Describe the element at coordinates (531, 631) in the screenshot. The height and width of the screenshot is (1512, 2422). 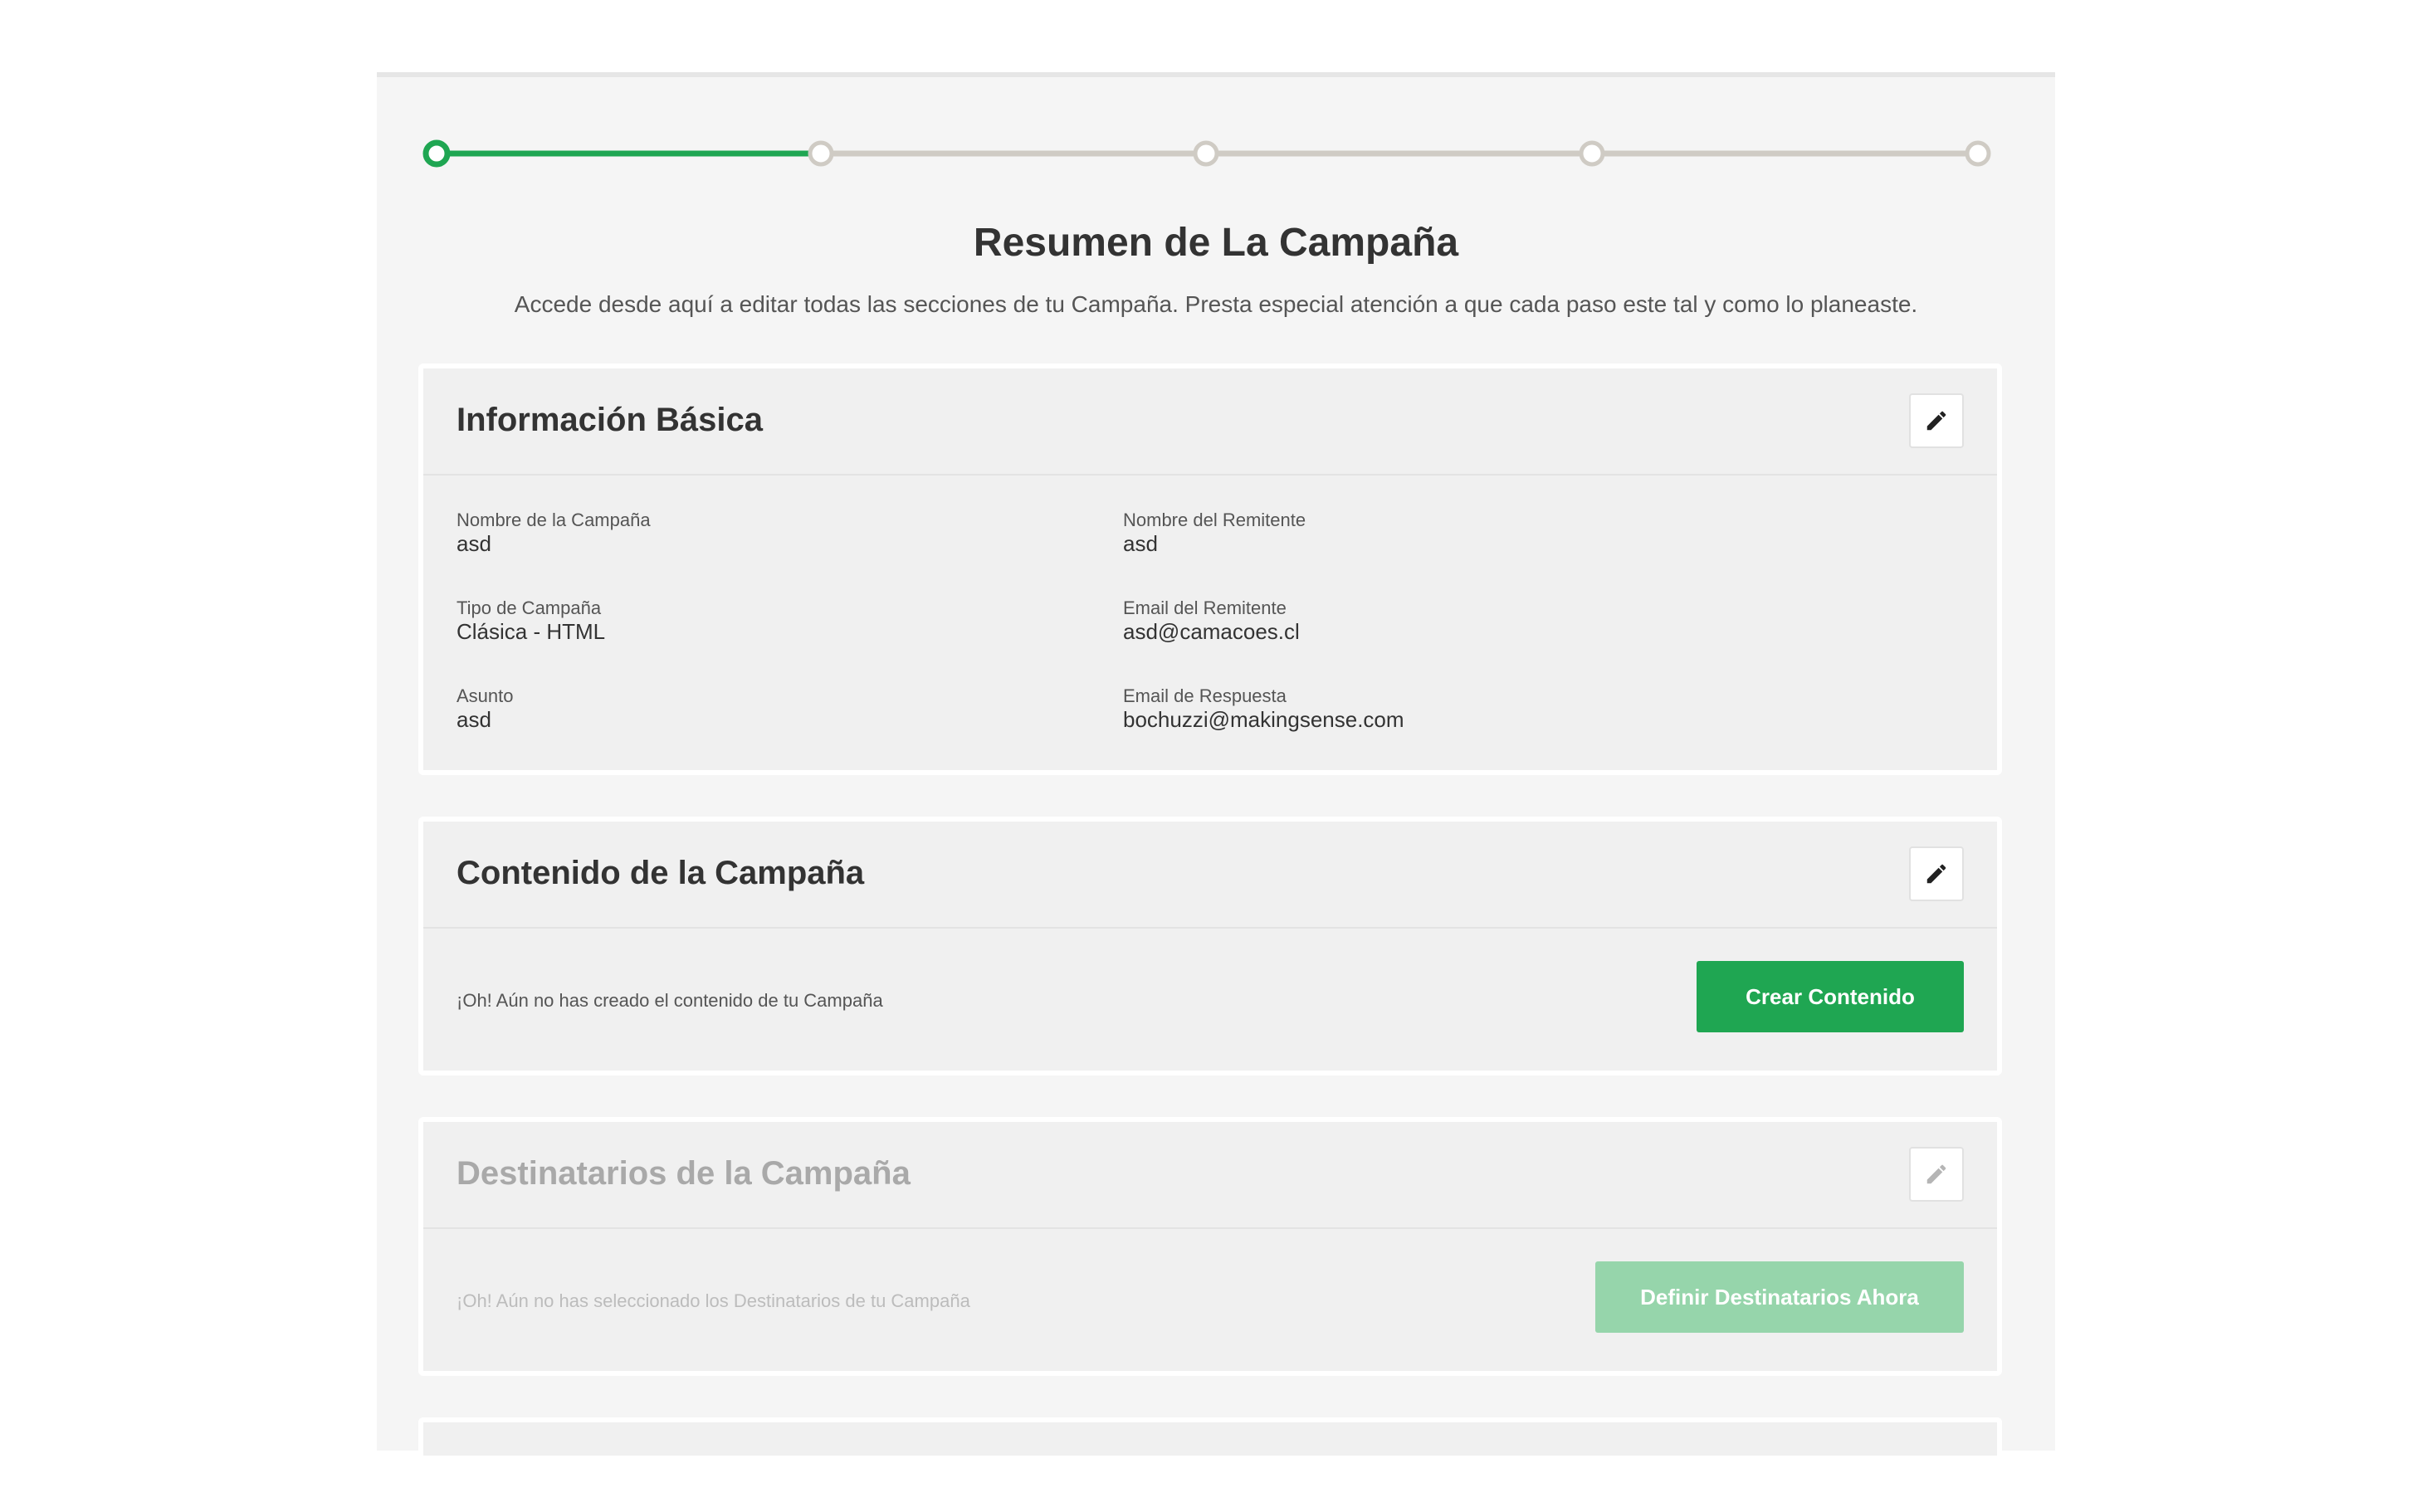
I see `field-value: Clásica - HTML` at that location.